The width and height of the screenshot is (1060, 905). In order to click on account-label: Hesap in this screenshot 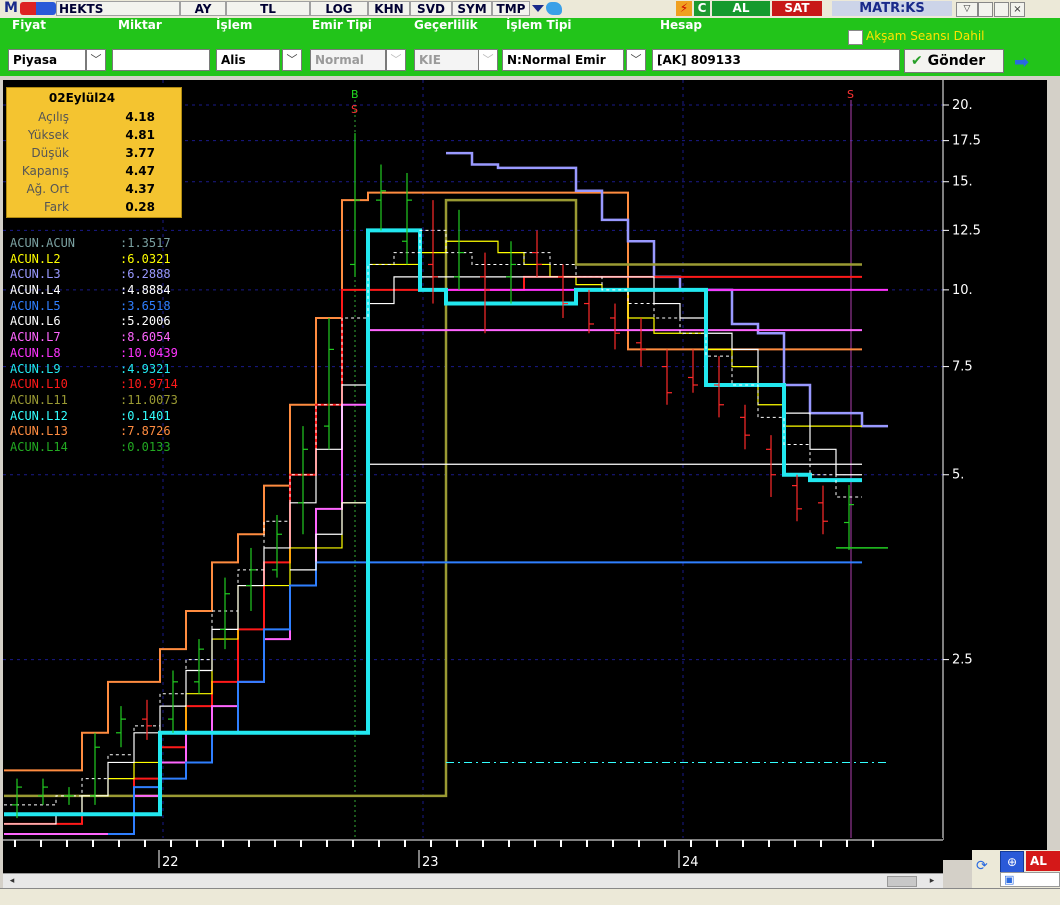, I will do `click(681, 25)`.